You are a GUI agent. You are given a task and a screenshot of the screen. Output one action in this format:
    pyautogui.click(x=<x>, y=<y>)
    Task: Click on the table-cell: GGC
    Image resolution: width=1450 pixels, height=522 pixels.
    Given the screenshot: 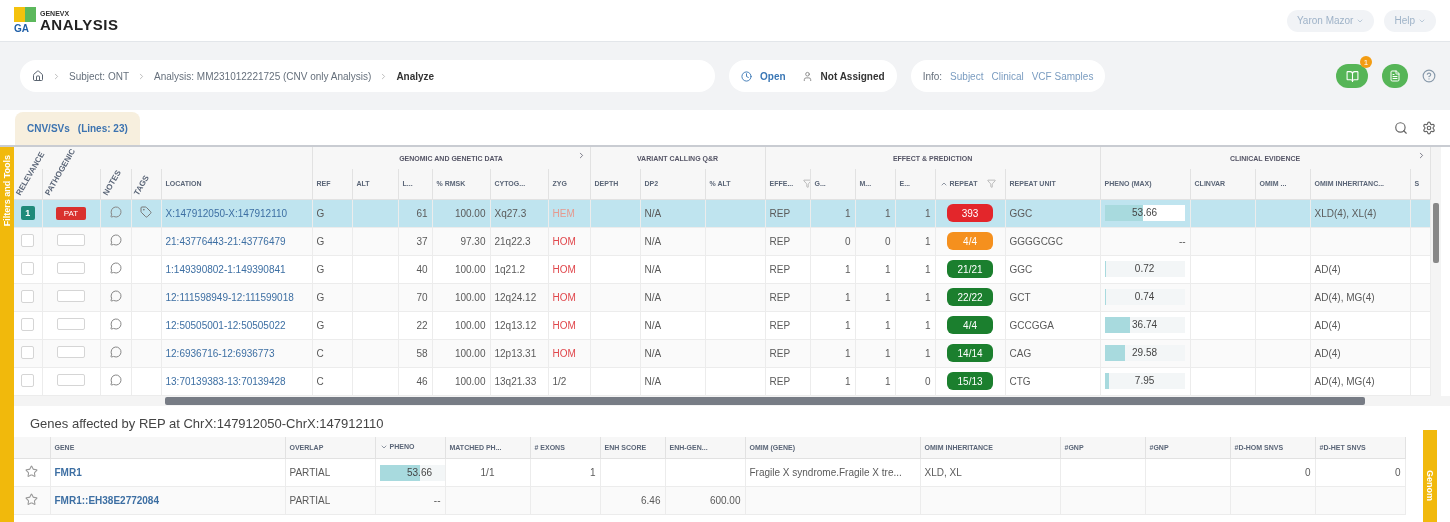 What is the action you would take?
    pyautogui.click(x=1053, y=213)
    